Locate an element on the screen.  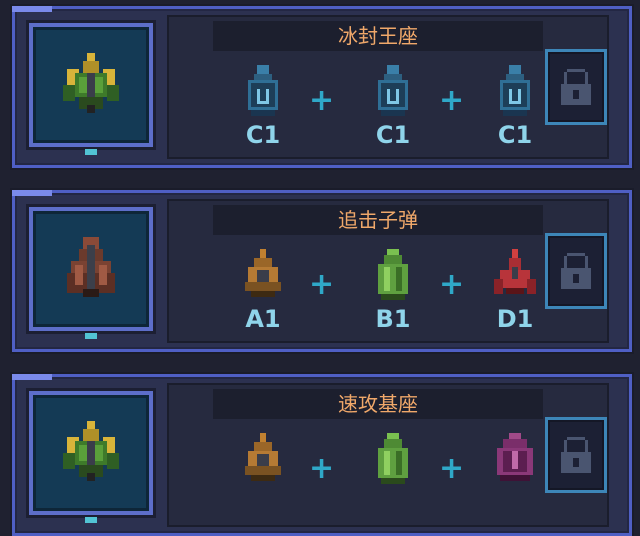
ingredient-code: A1 is located at coordinates (263, 319).